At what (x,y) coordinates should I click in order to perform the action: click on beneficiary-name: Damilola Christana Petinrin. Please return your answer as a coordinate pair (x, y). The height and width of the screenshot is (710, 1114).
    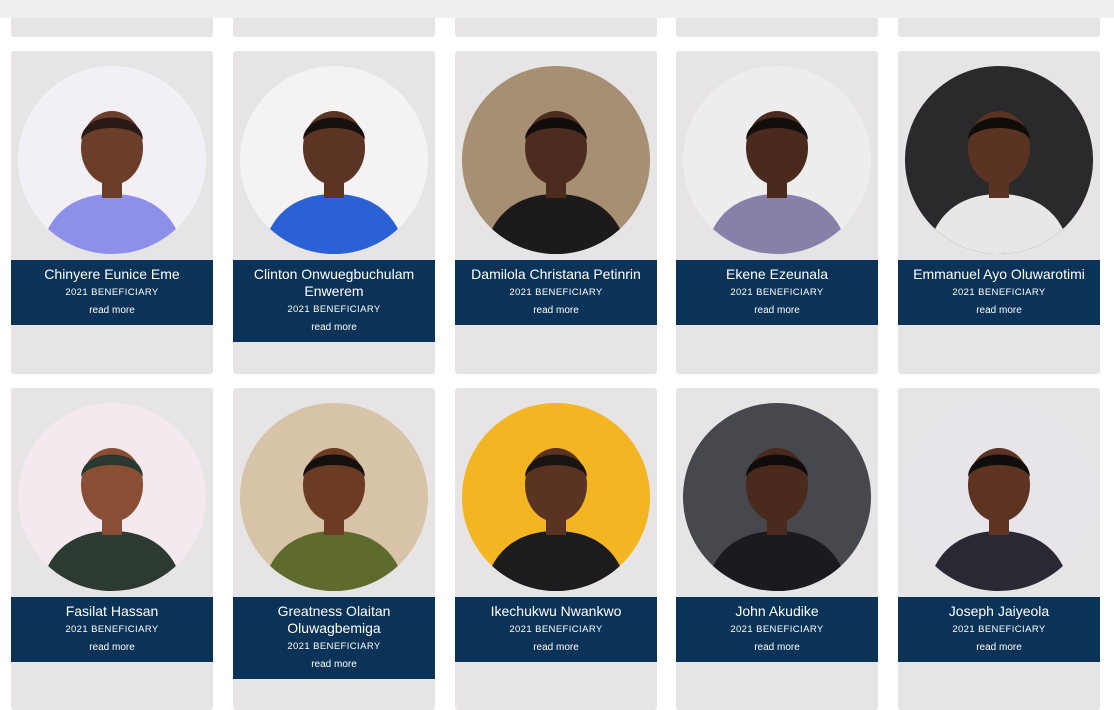
    Looking at the image, I should click on (556, 274).